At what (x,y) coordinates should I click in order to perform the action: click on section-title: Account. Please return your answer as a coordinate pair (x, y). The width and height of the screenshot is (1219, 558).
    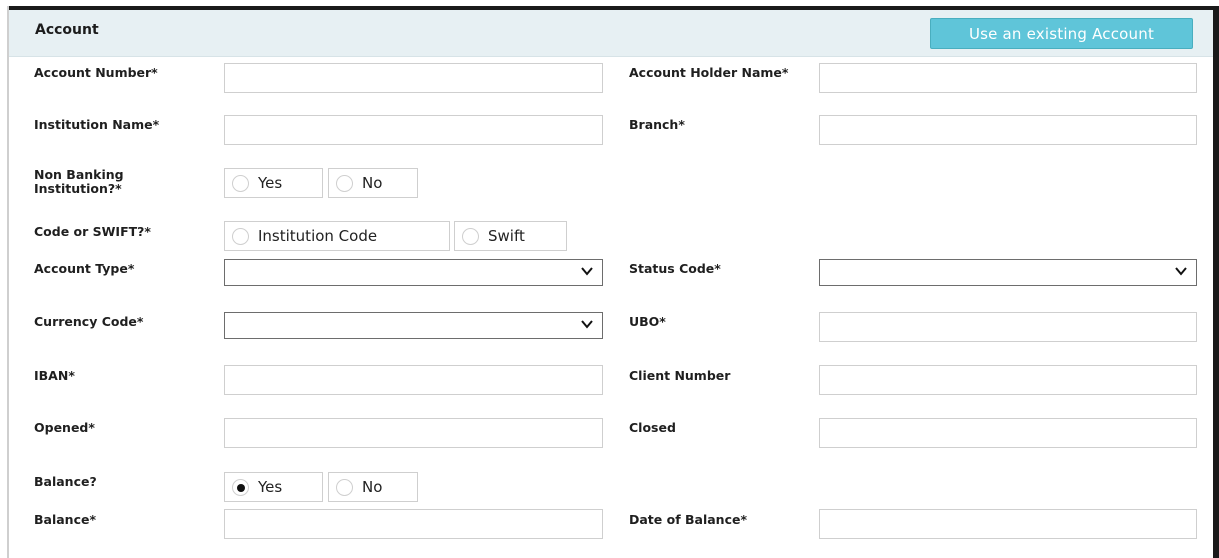
    Looking at the image, I should click on (67, 30).